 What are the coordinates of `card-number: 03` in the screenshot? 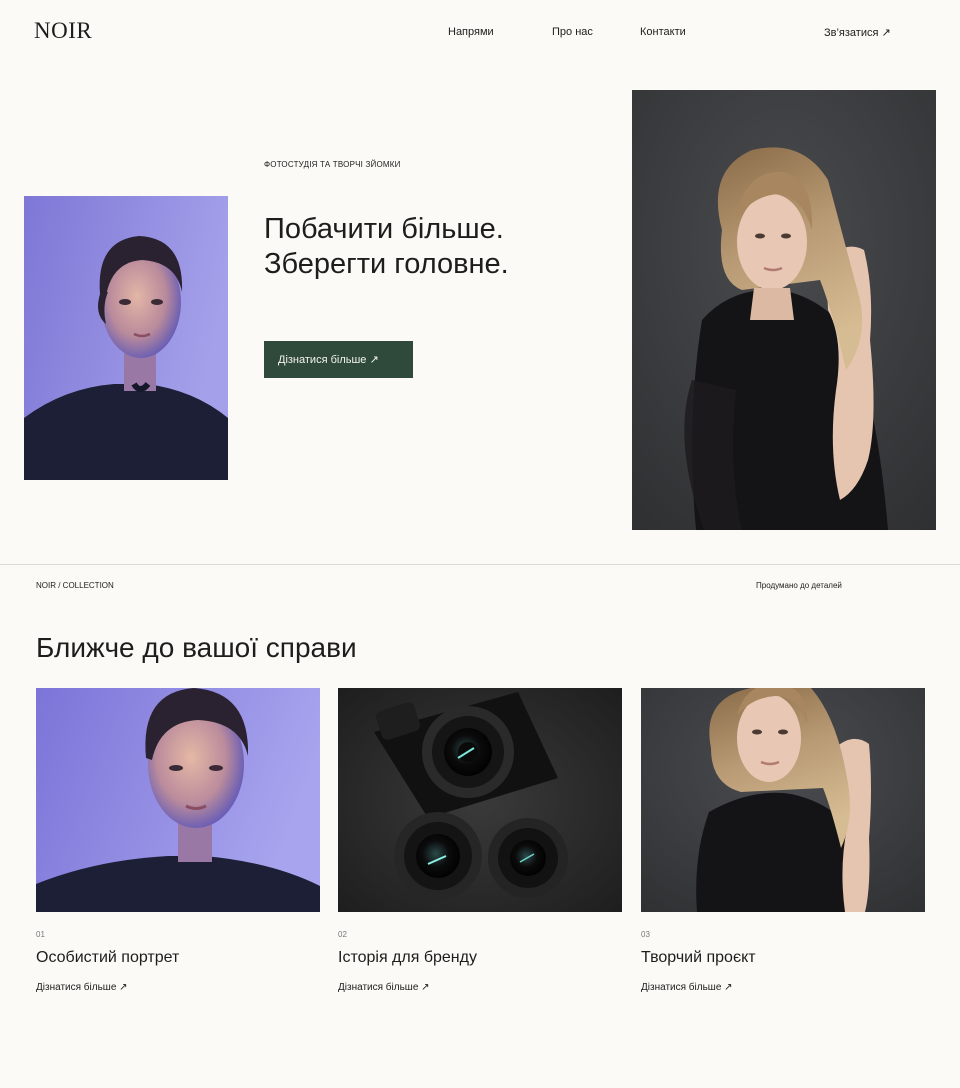 It's located at (645, 934).